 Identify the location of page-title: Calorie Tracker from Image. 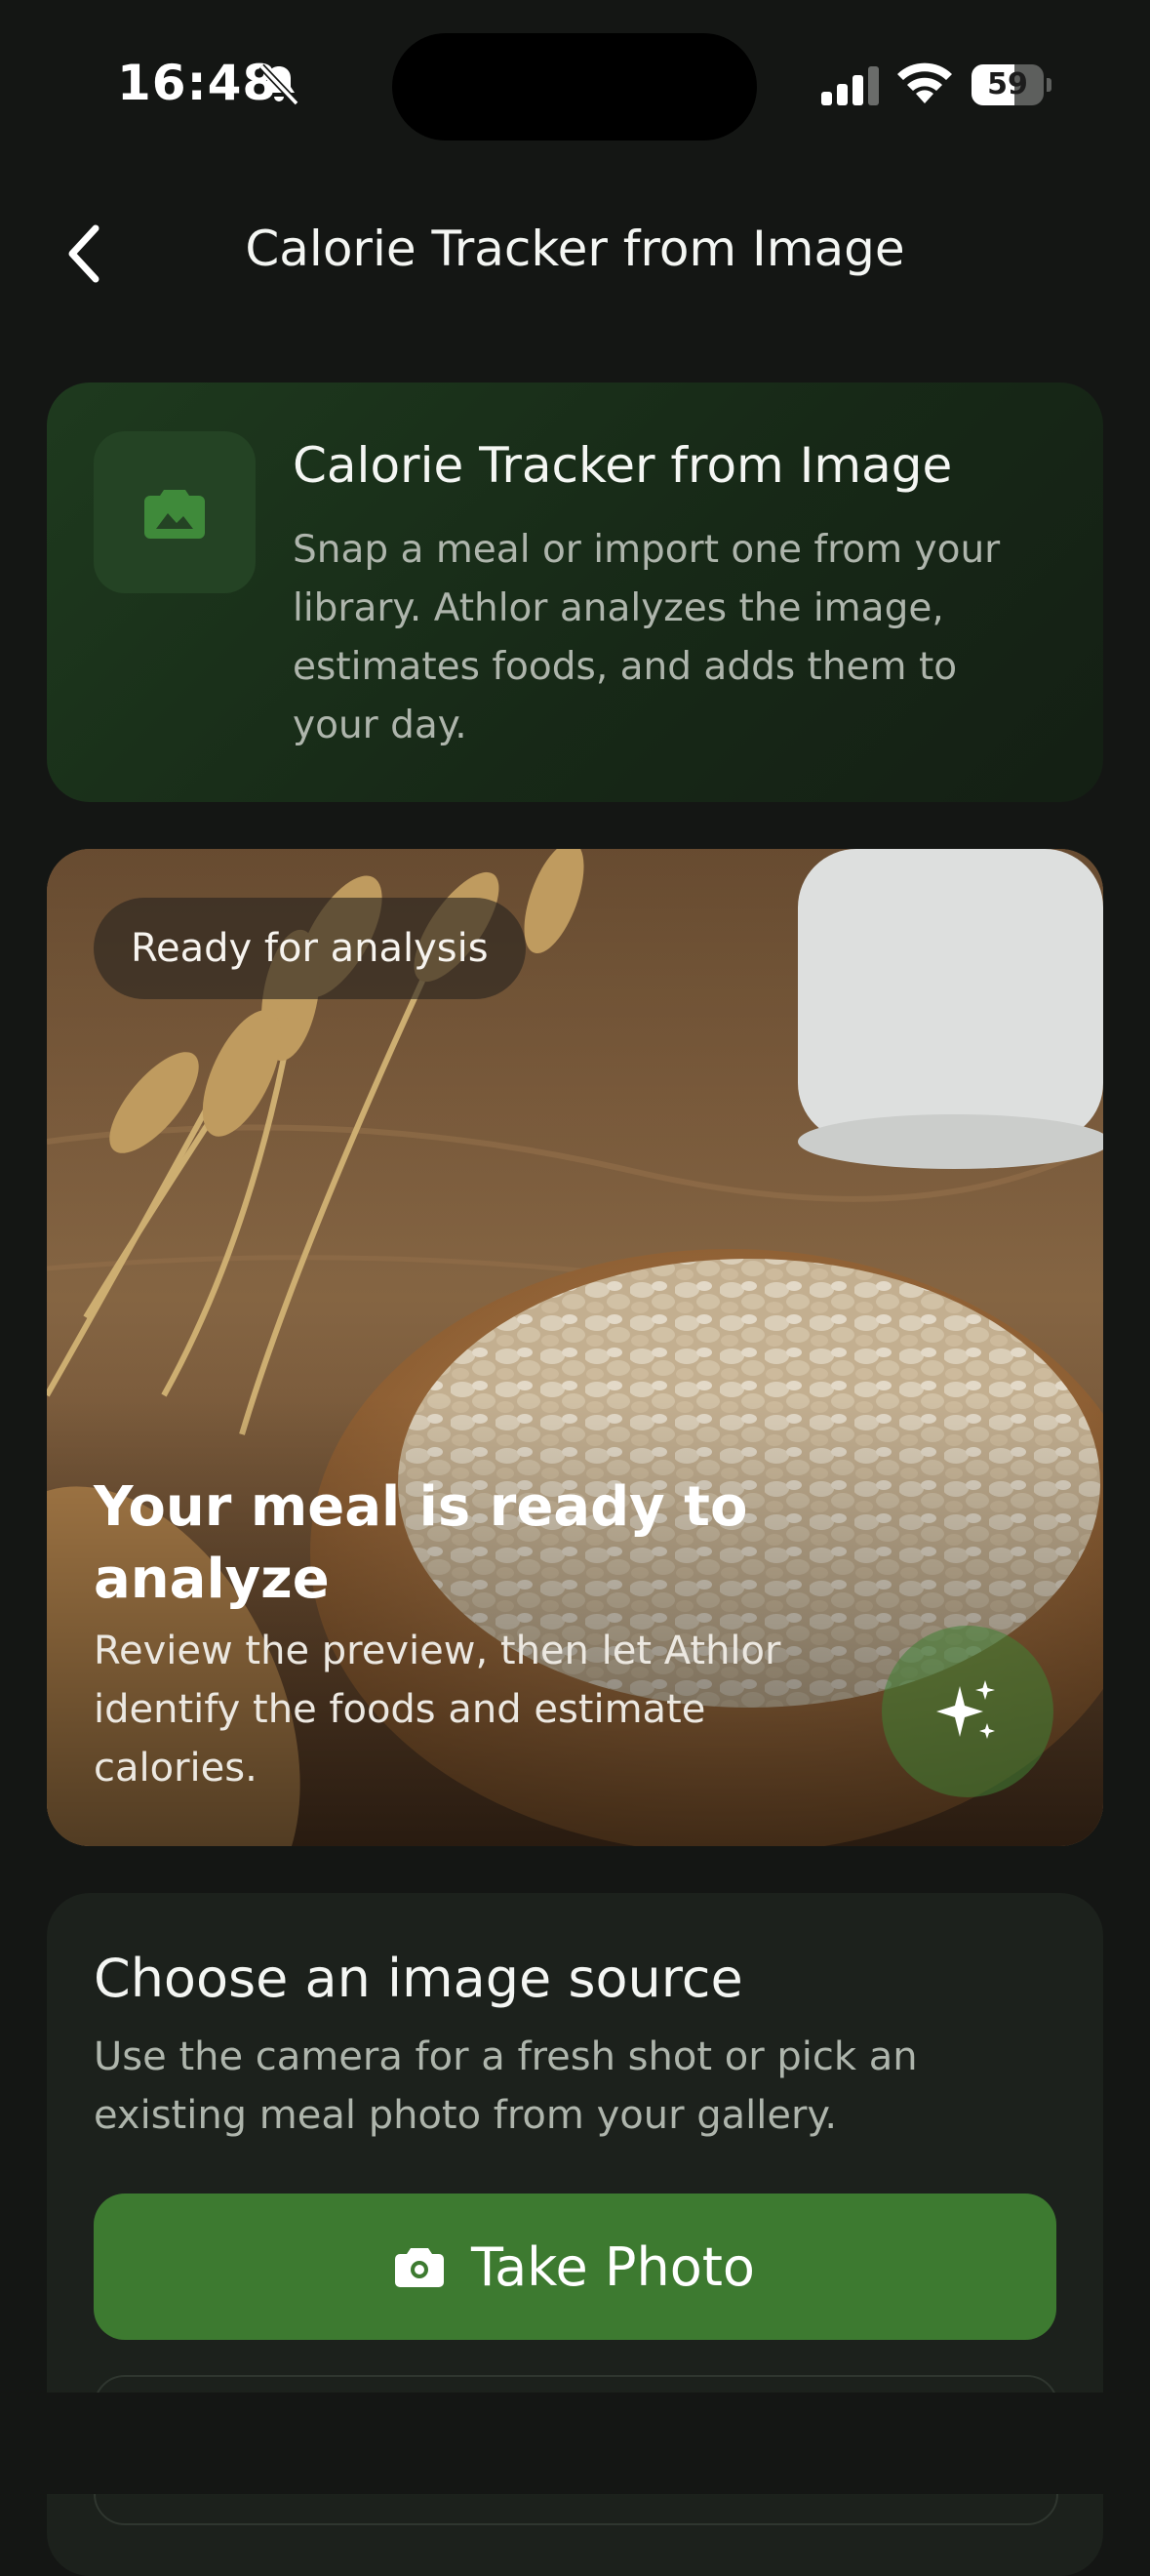
(575, 249).